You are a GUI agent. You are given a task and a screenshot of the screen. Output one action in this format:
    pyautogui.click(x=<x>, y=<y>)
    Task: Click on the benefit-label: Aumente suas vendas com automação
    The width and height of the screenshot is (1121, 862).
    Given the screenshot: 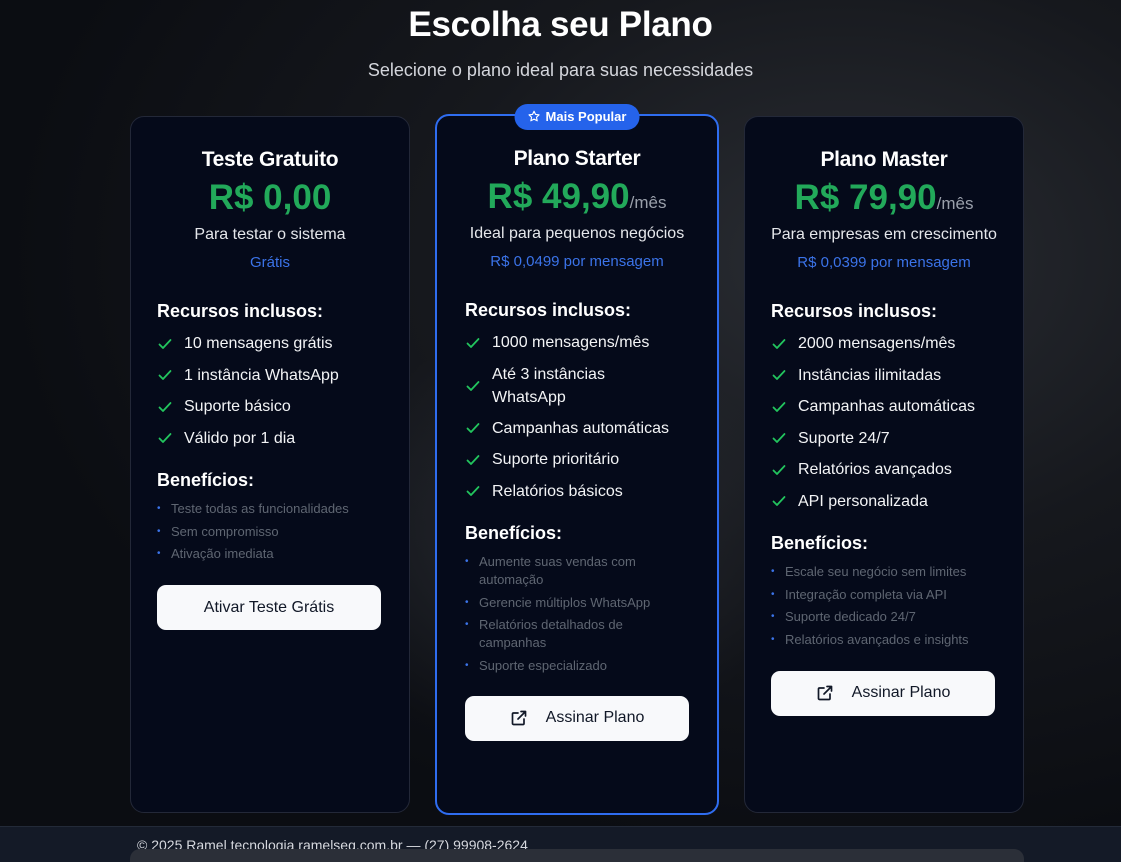 What is the action you would take?
    pyautogui.click(x=557, y=570)
    